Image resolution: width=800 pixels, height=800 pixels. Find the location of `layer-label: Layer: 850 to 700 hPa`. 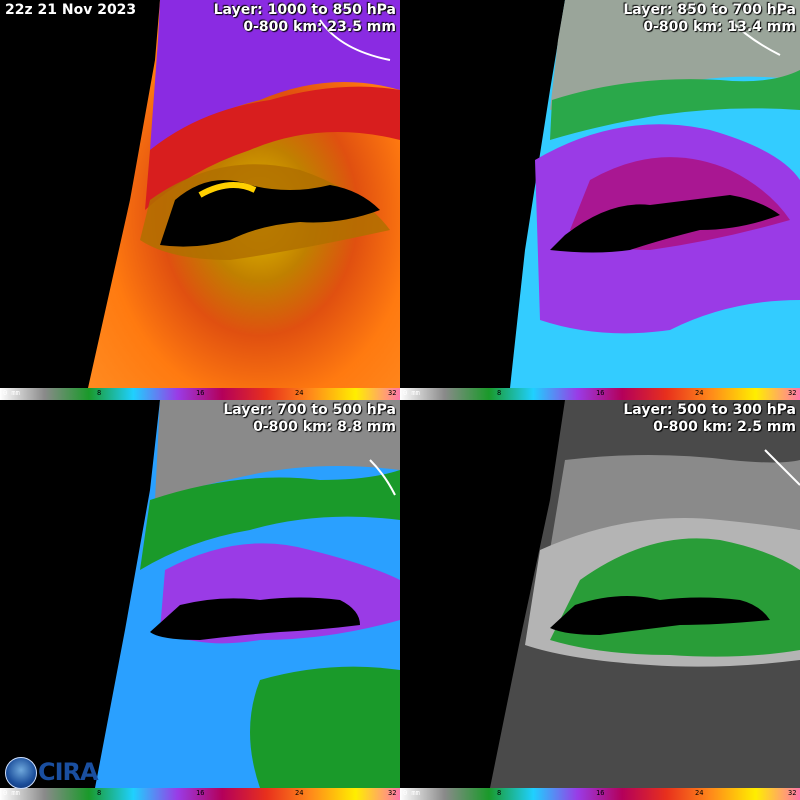

layer-label: Layer: 850 to 700 hPa is located at coordinates (709, 10).